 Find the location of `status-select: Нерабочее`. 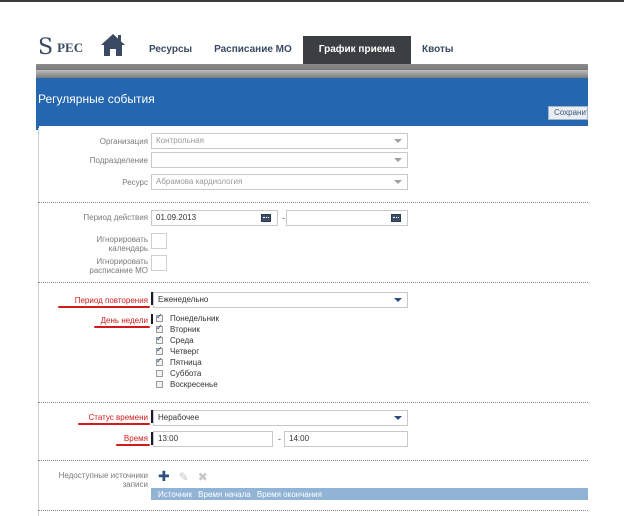

status-select: Нерабочее is located at coordinates (280, 418).